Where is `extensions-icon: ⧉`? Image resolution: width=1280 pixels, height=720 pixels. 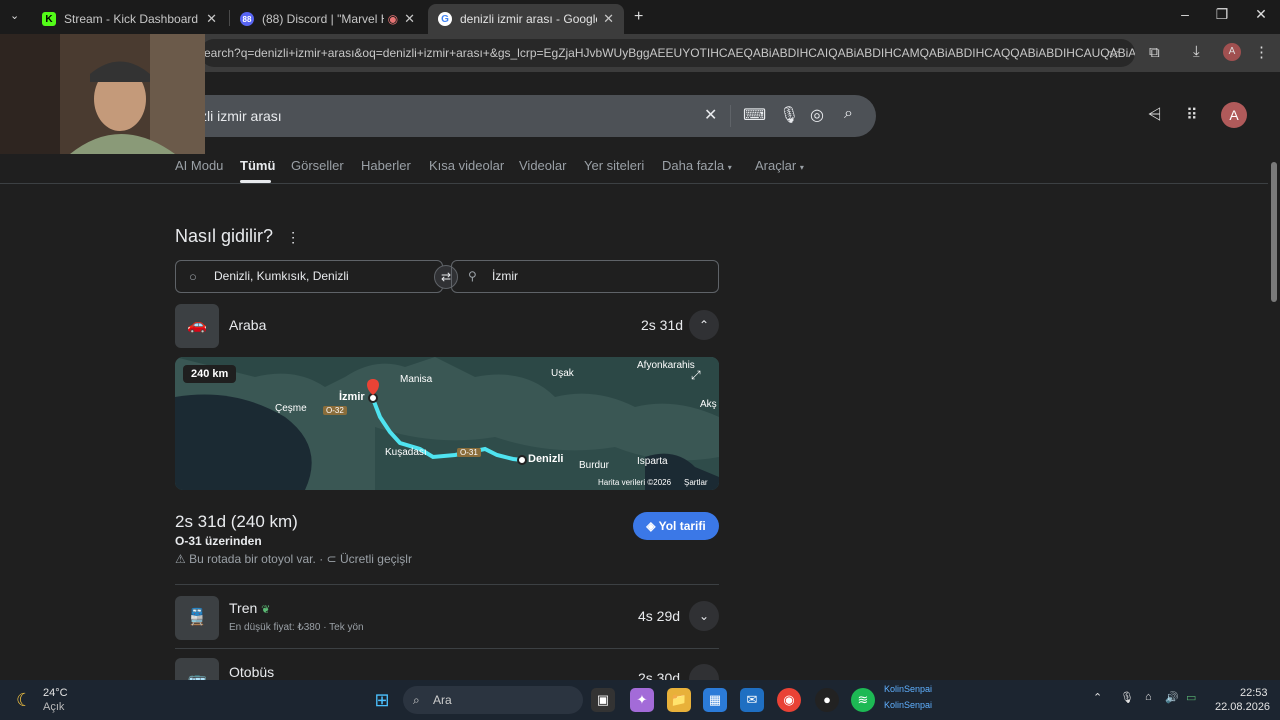 extensions-icon: ⧉ is located at coordinates (1154, 52).